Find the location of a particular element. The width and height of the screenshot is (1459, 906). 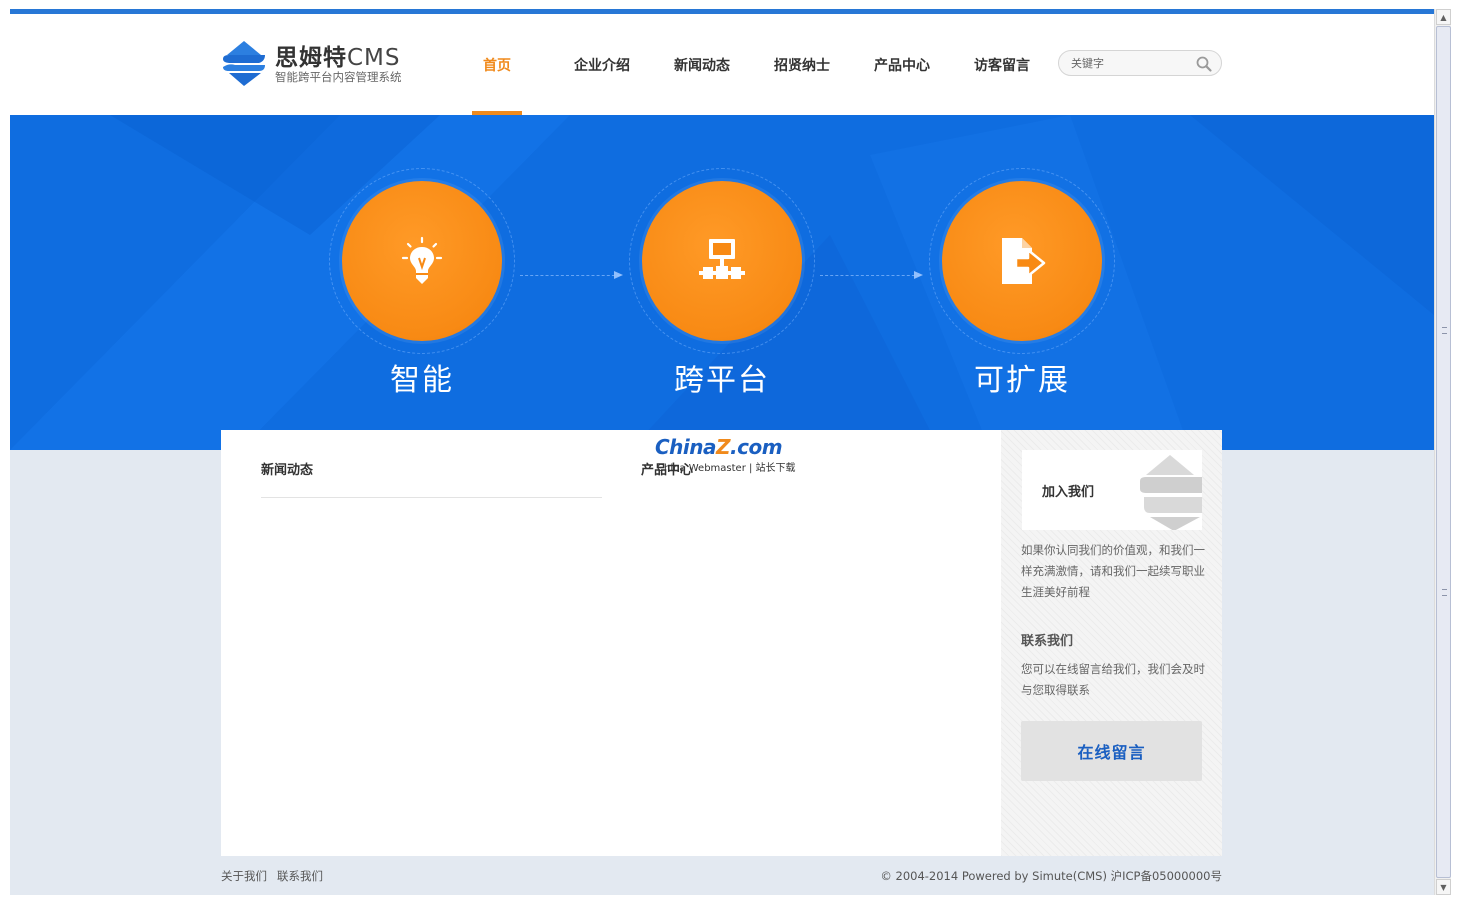

footer-links: 关于我们 联系我们 is located at coordinates (272, 876).